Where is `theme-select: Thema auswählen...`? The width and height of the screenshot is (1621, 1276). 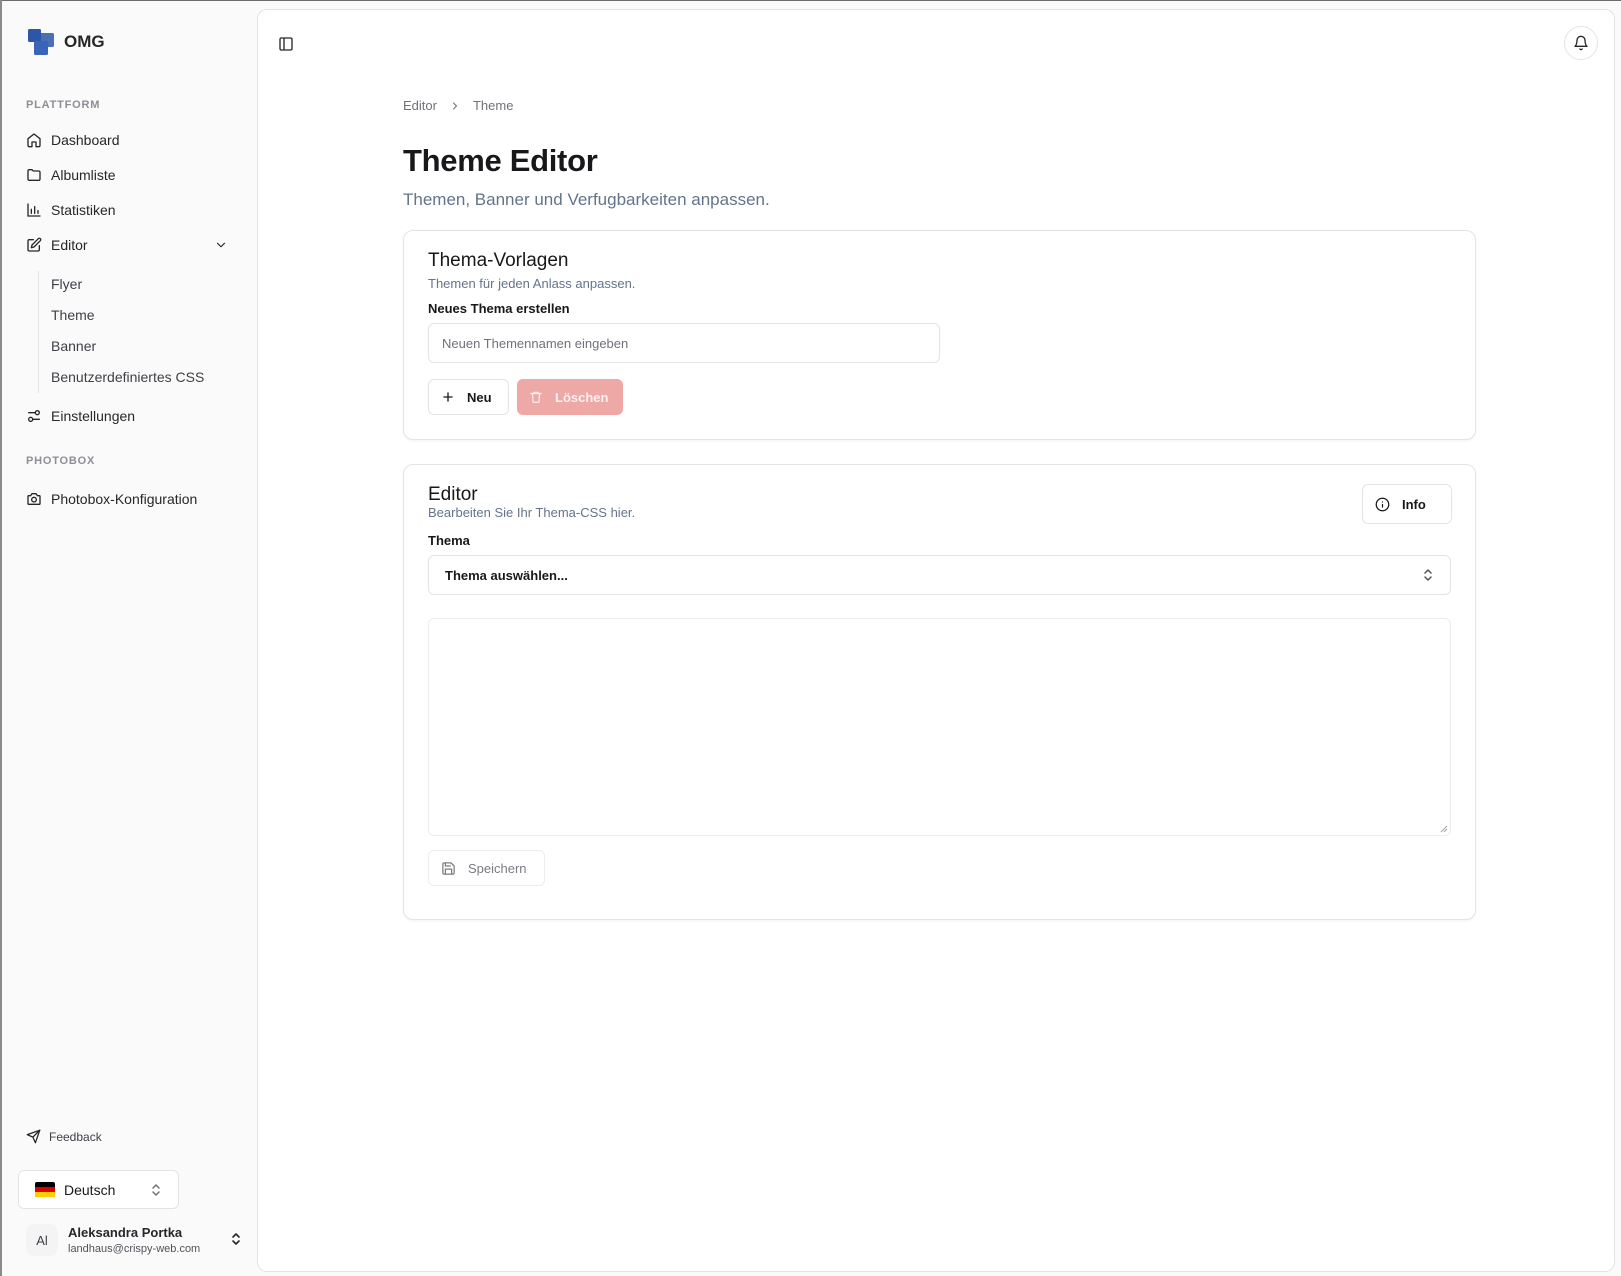
theme-select: Thema auswählen... is located at coordinates (939, 575).